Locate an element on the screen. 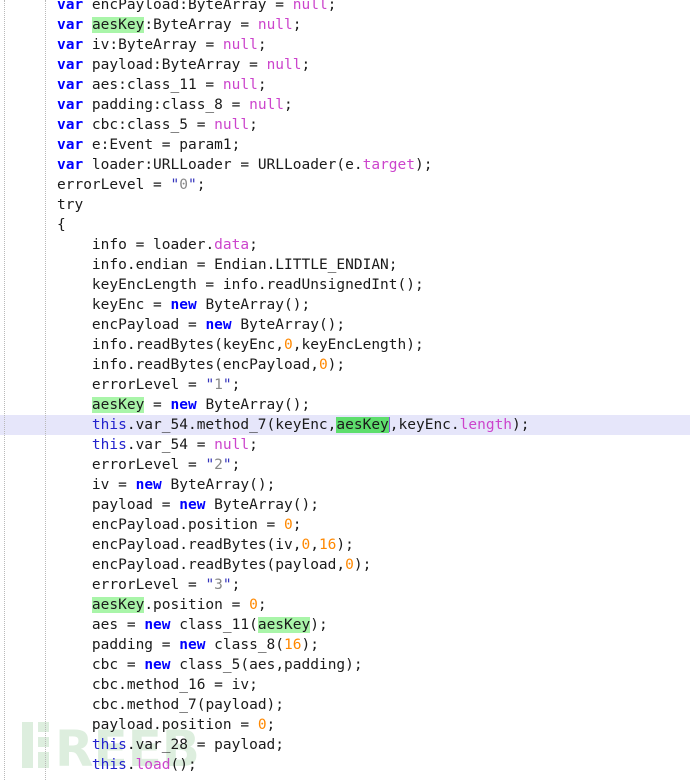 The width and height of the screenshot is (690, 780). code-line: var aes:class_11 = null; is located at coordinates (345, 85).